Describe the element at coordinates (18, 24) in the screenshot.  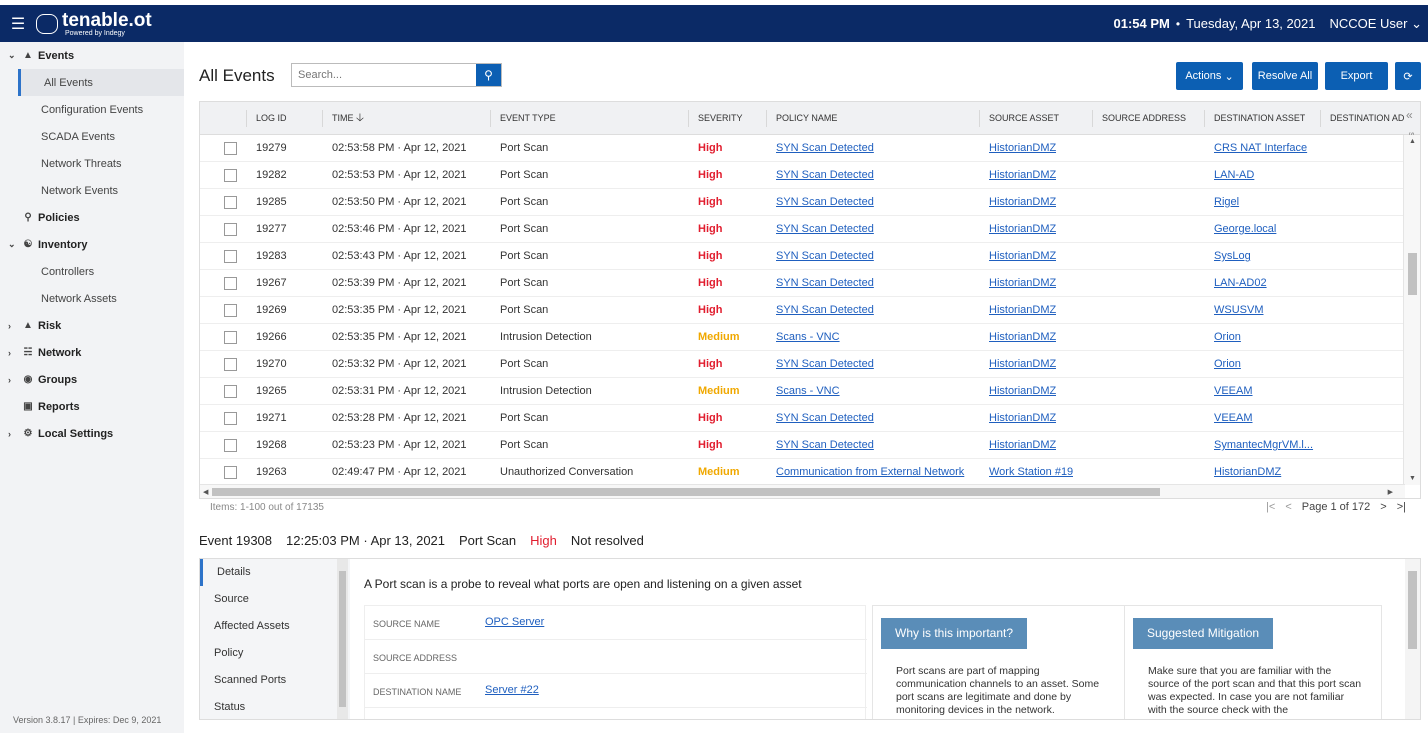
I see `menu-icon: ☰` at that location.